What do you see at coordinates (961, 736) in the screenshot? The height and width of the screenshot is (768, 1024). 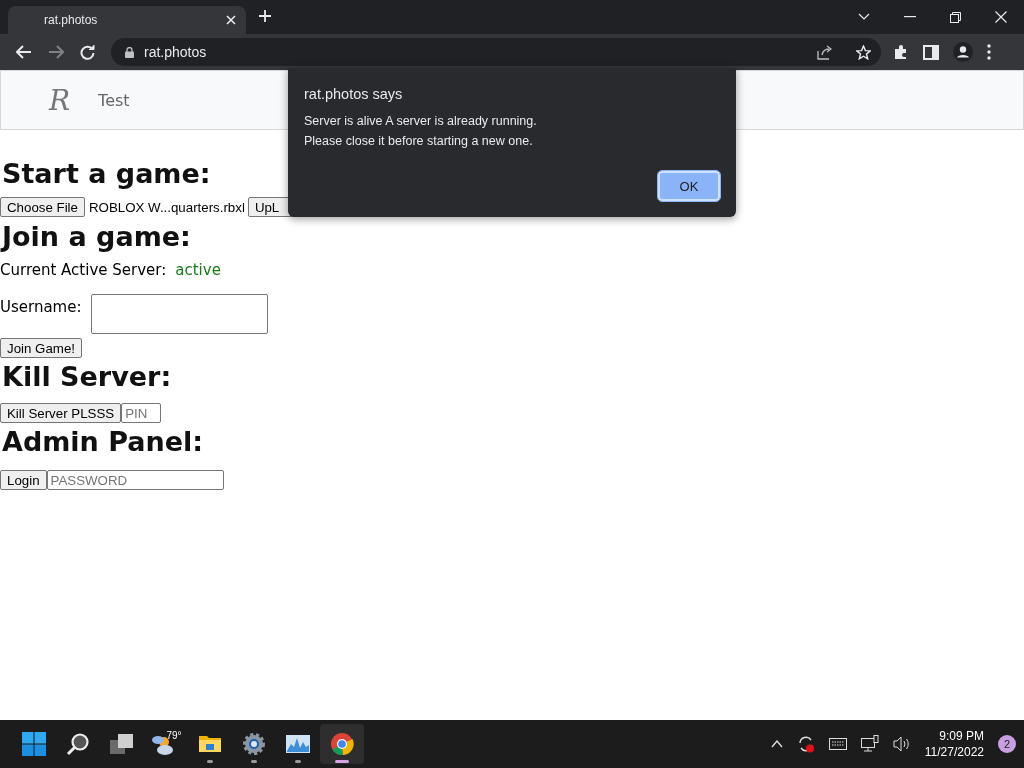 I see `clock-time: 9:09 PM` at bounding box center [961, 736].